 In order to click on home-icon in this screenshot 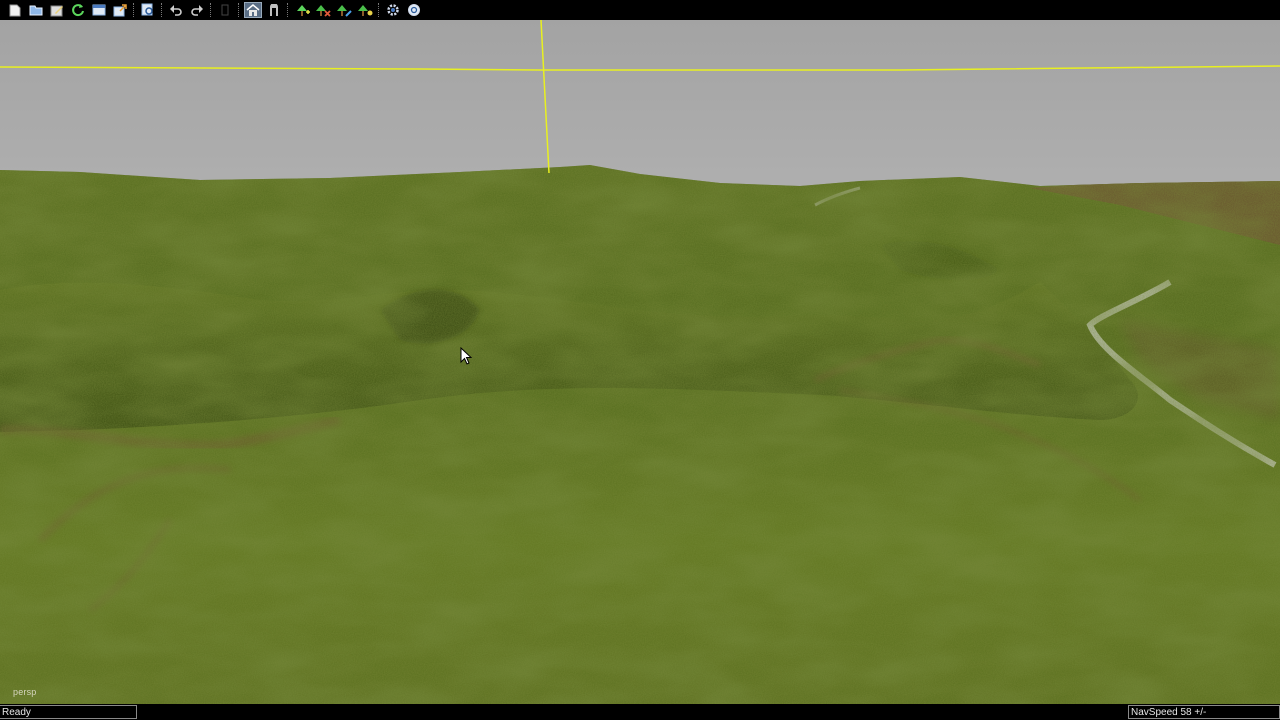, I will do `click(253, 10)`.